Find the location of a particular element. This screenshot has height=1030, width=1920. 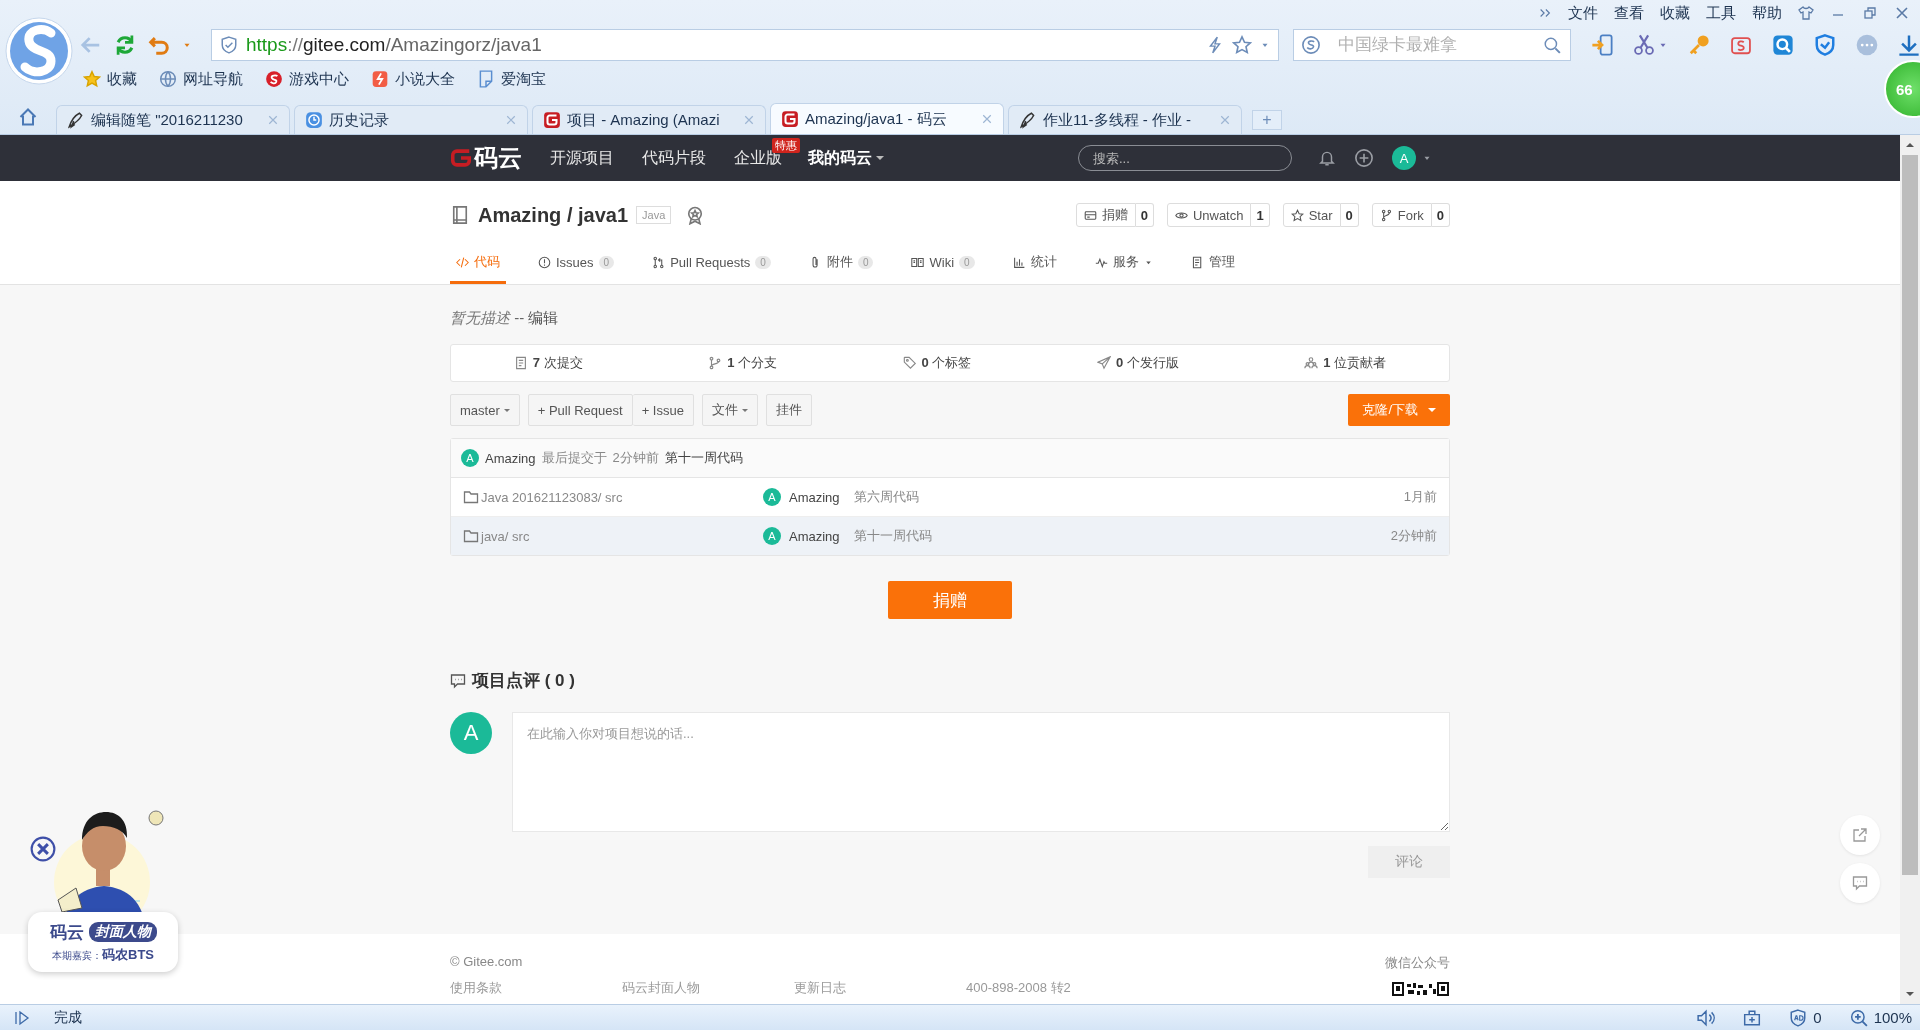

browser-logo is located at coordinates (38, 51).